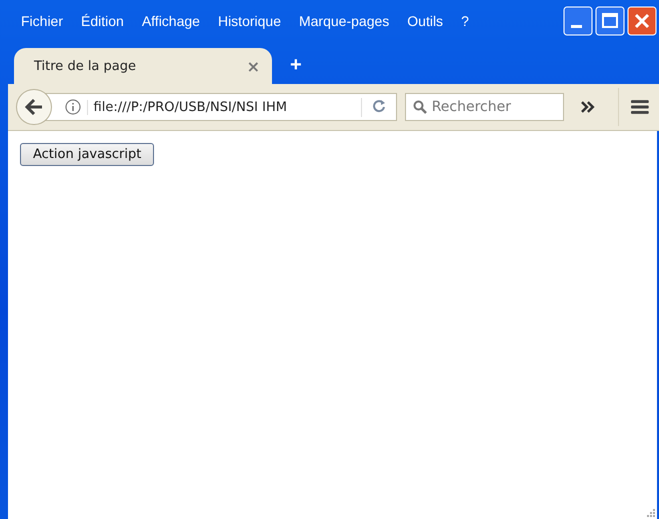 The width and height of the screenshot is (659, 519). I want to click on menu-icon, so click(640, 107).